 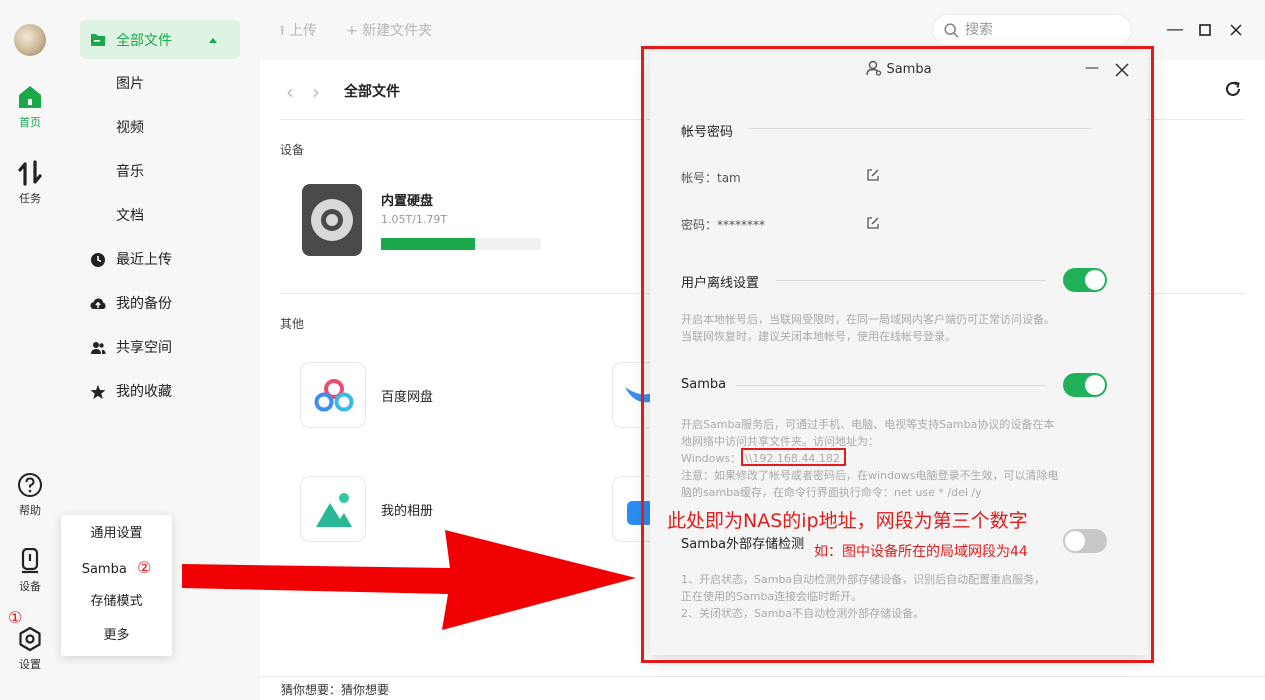 What do you see at coordinates (98, 260) in the screenshot?
I see `clock-icon` at bounding box center [98, 260].